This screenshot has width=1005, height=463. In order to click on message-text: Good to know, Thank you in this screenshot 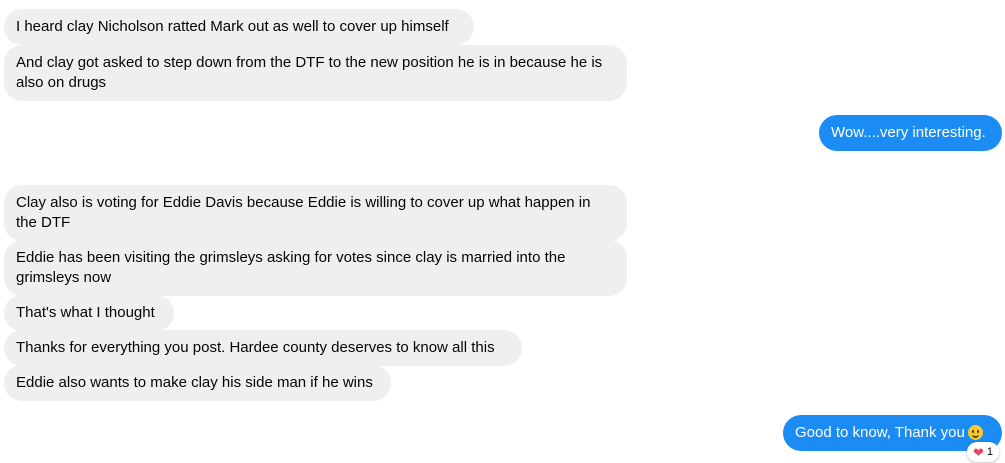, I will do `click(880, 432)`.